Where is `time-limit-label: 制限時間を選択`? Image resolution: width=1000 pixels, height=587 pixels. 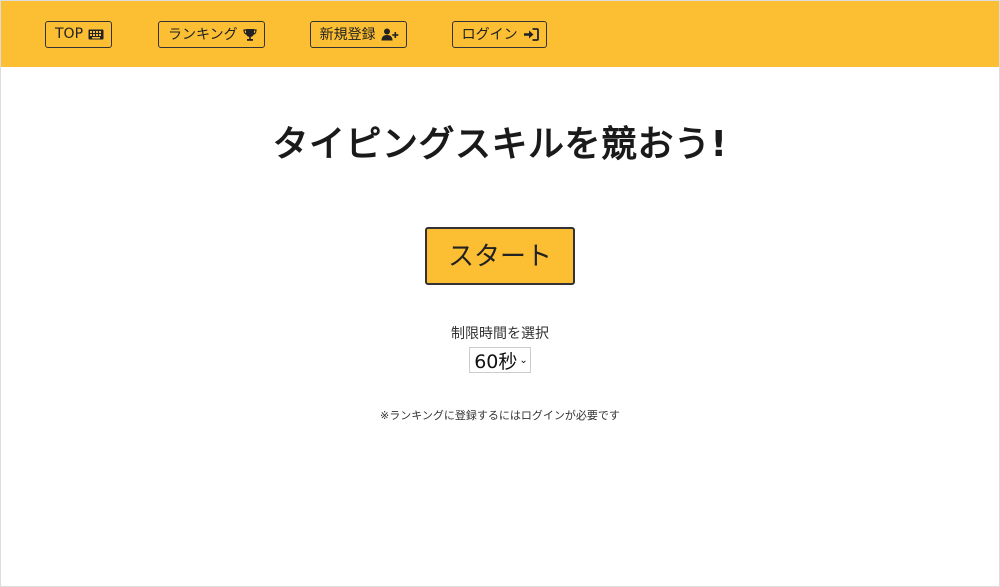 time-limit-label: 制限時間を選択 is located at coordinates (500, 334).